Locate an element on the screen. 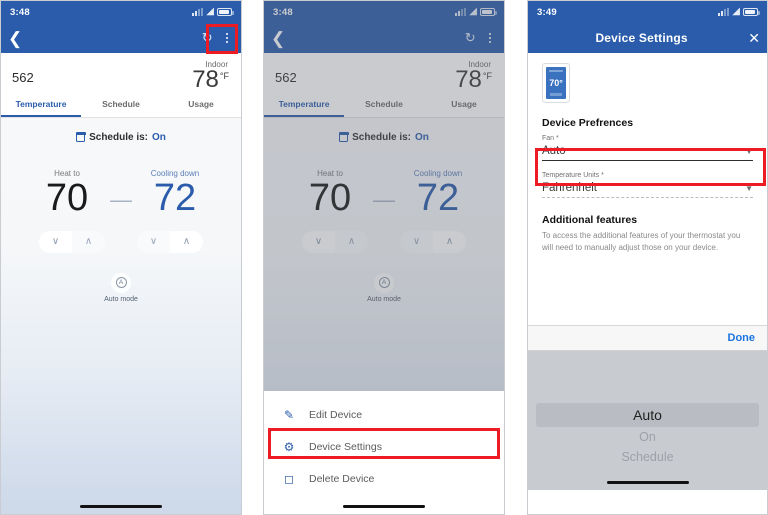 This screenshot has height=515, width=768. schedule-status-2: Schedule is: On is located at coordinates (384, 137).